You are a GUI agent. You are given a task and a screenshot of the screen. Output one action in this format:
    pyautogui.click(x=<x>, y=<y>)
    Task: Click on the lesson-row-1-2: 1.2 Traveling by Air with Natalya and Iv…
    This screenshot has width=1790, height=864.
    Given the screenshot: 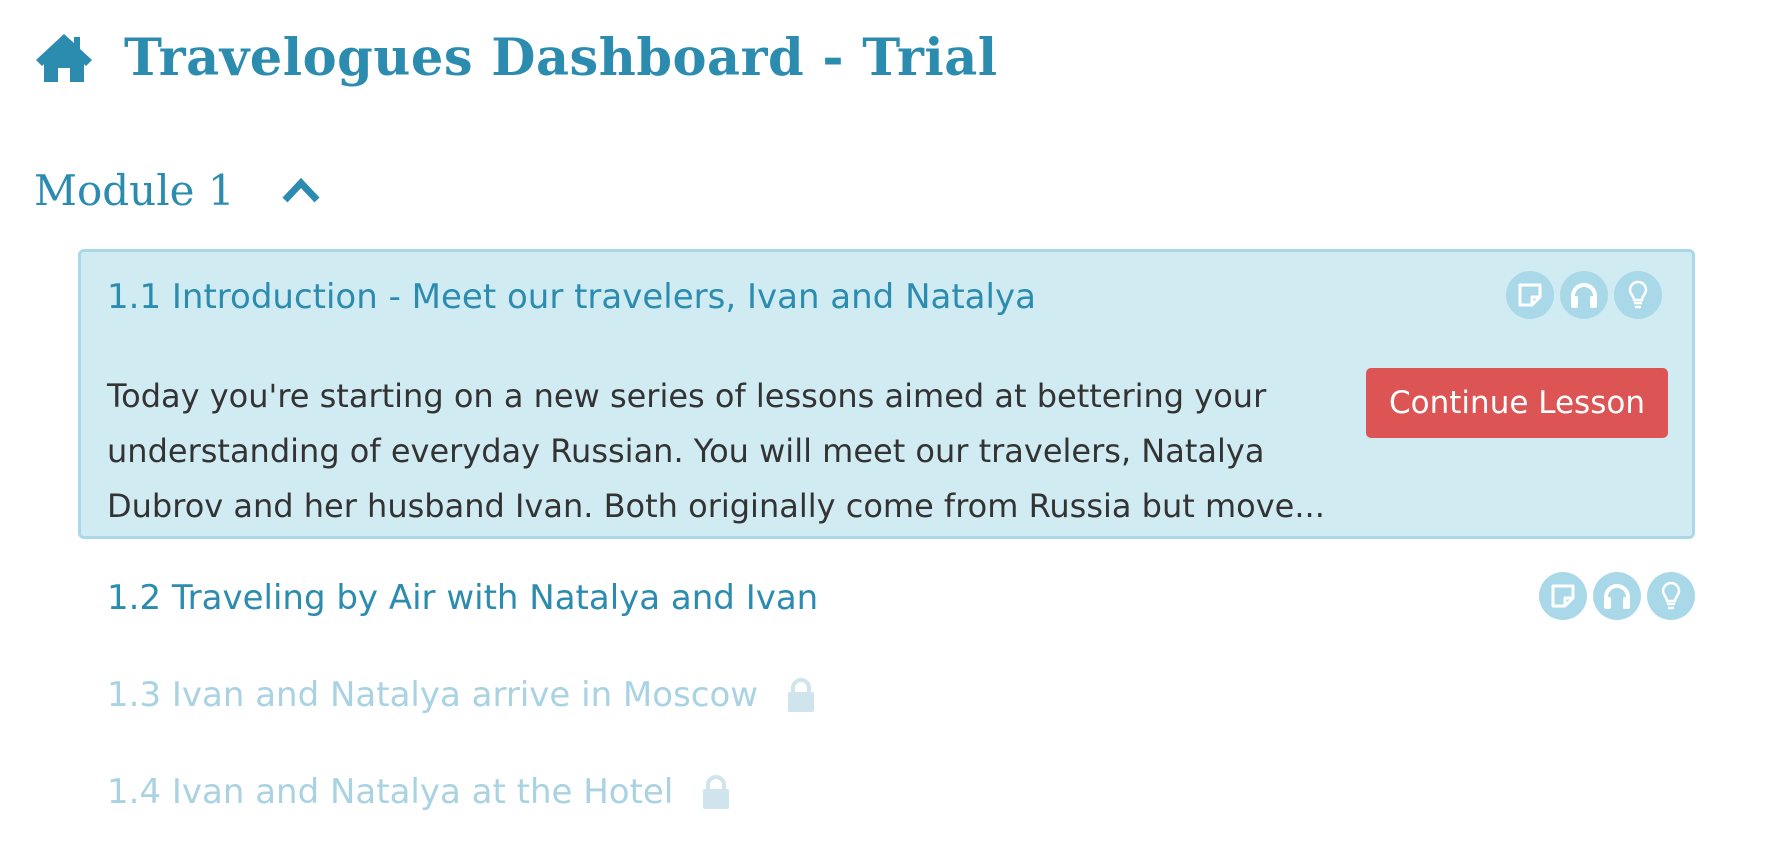 What is the action you would take?
    pyautogui.click(x=462, y=598)
    